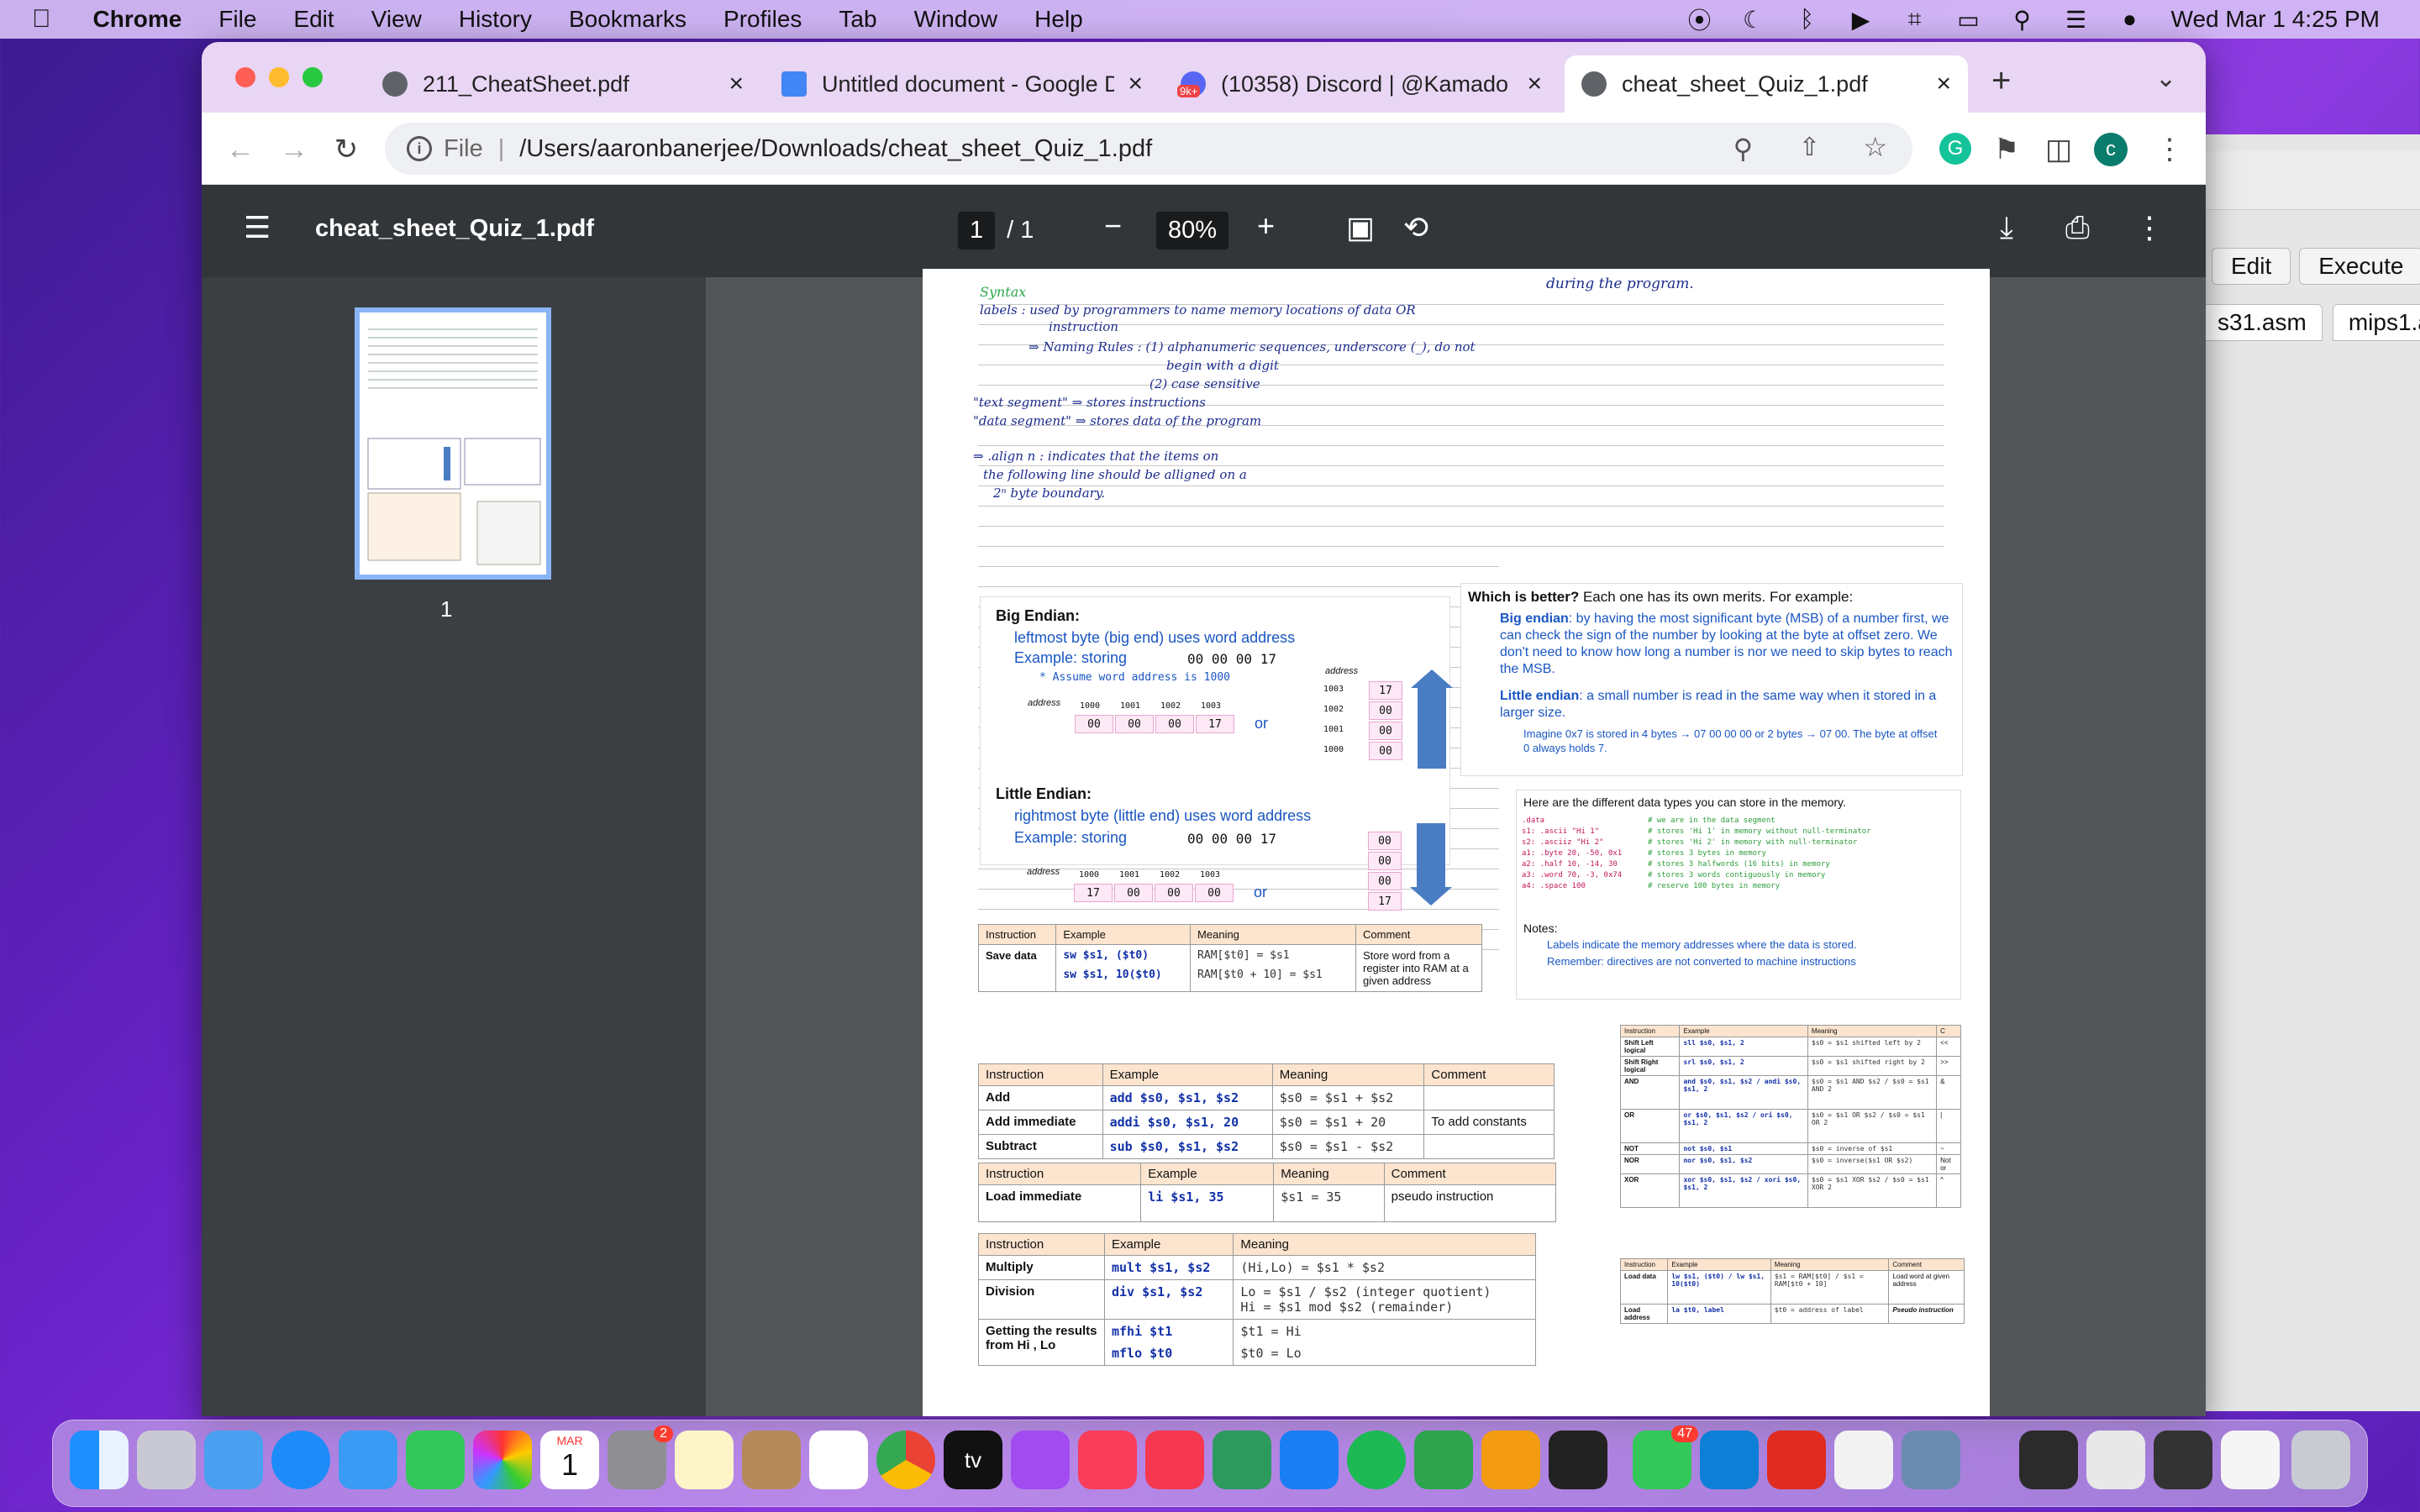 The image size is (2420, 1512). I want to click on menu-file: File, so click(237, 19).